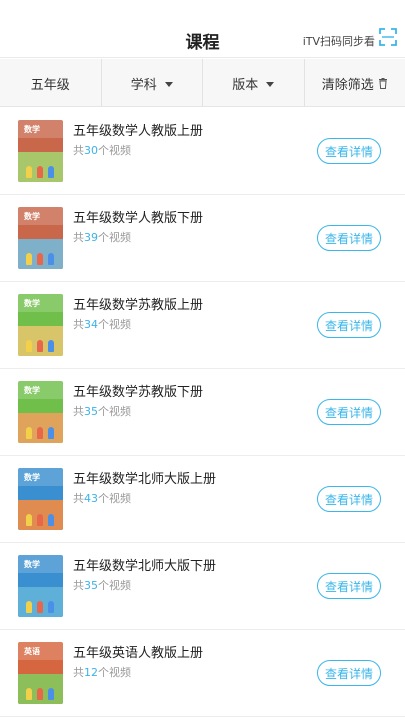 This screenshot has height=720, width=405. I want to click on video-count: 共30个视频, so click(102, 150).